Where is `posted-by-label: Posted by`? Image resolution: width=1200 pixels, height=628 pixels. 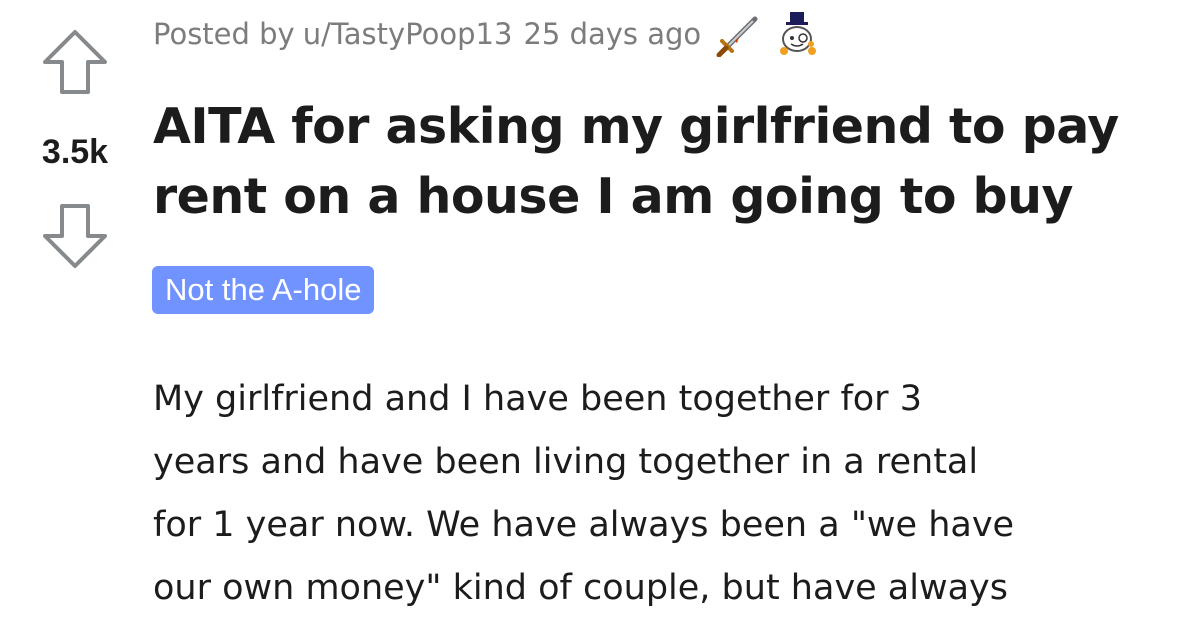
posted-by-label: Posted by is located at coordinates (224, 34).